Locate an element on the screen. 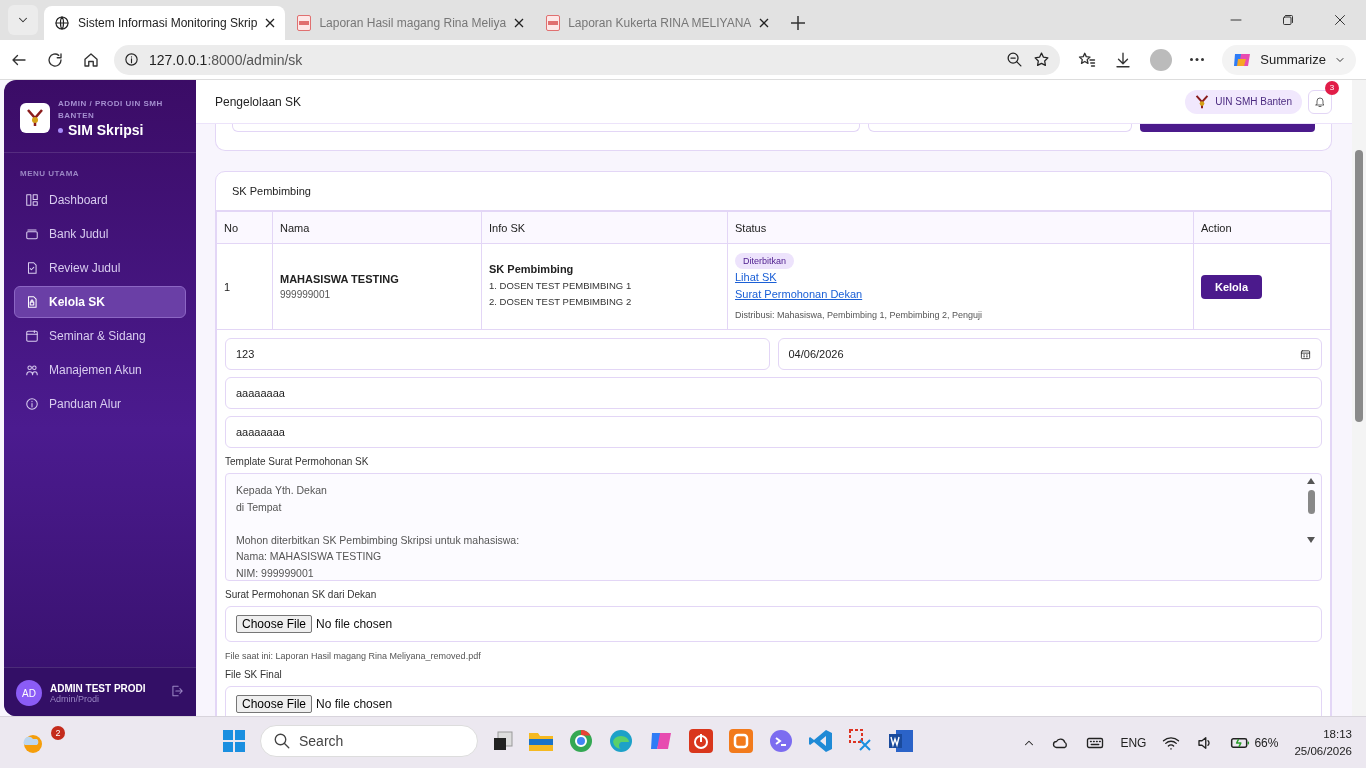 The image size is (1366, 768). advisor-name: 2. DOSEN TEST PEMBIMBING 2 is located at coordinates (561, 302).